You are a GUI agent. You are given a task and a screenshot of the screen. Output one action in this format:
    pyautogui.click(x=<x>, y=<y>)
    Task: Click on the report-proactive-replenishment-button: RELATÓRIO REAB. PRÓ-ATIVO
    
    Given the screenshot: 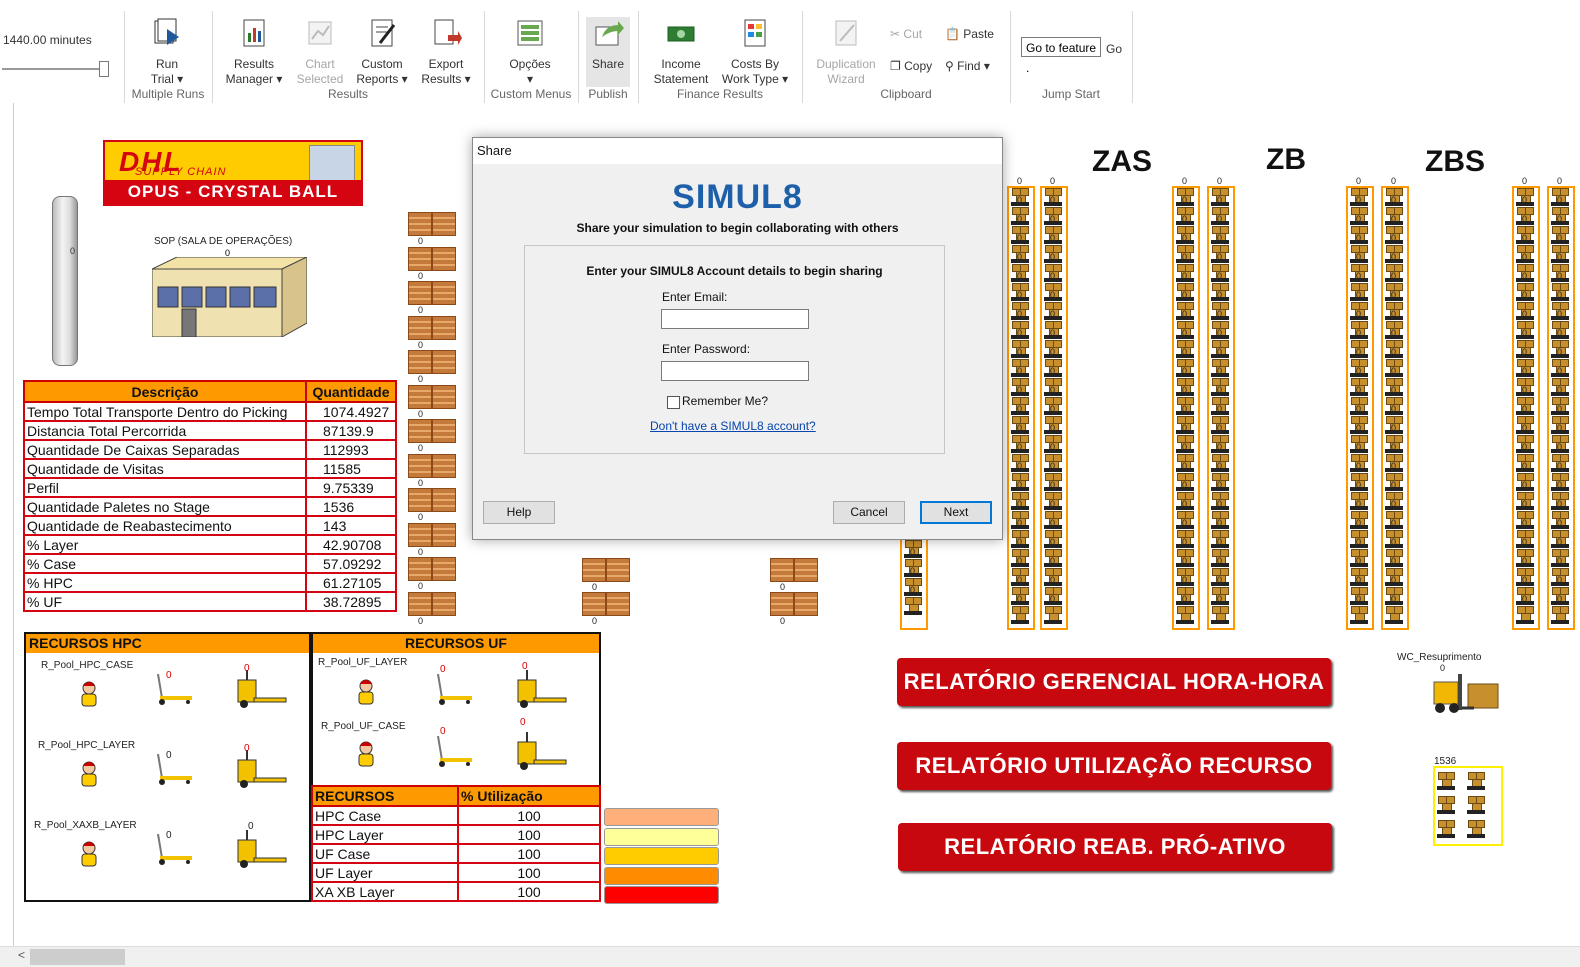 What is the action you would take?
    pyautogui.click(x=1115, y=847)
    